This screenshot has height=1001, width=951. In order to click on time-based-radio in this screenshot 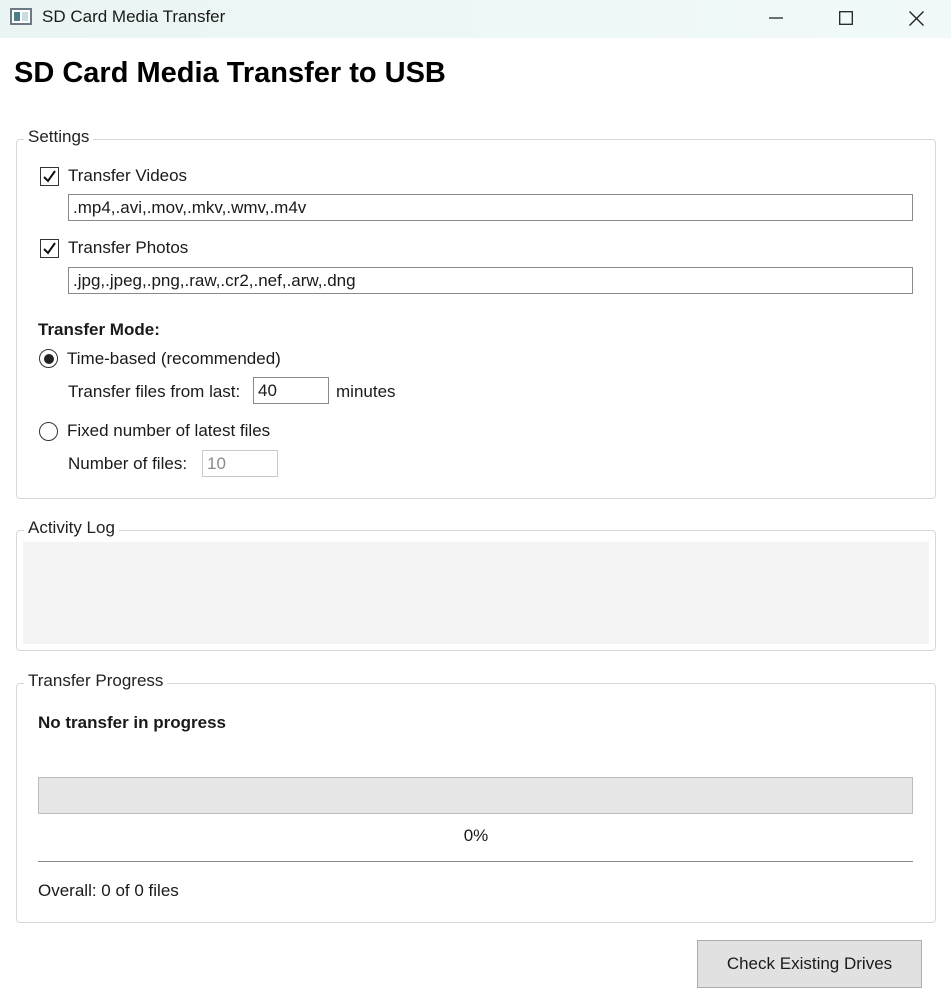, I will do `click(48, 358)`.